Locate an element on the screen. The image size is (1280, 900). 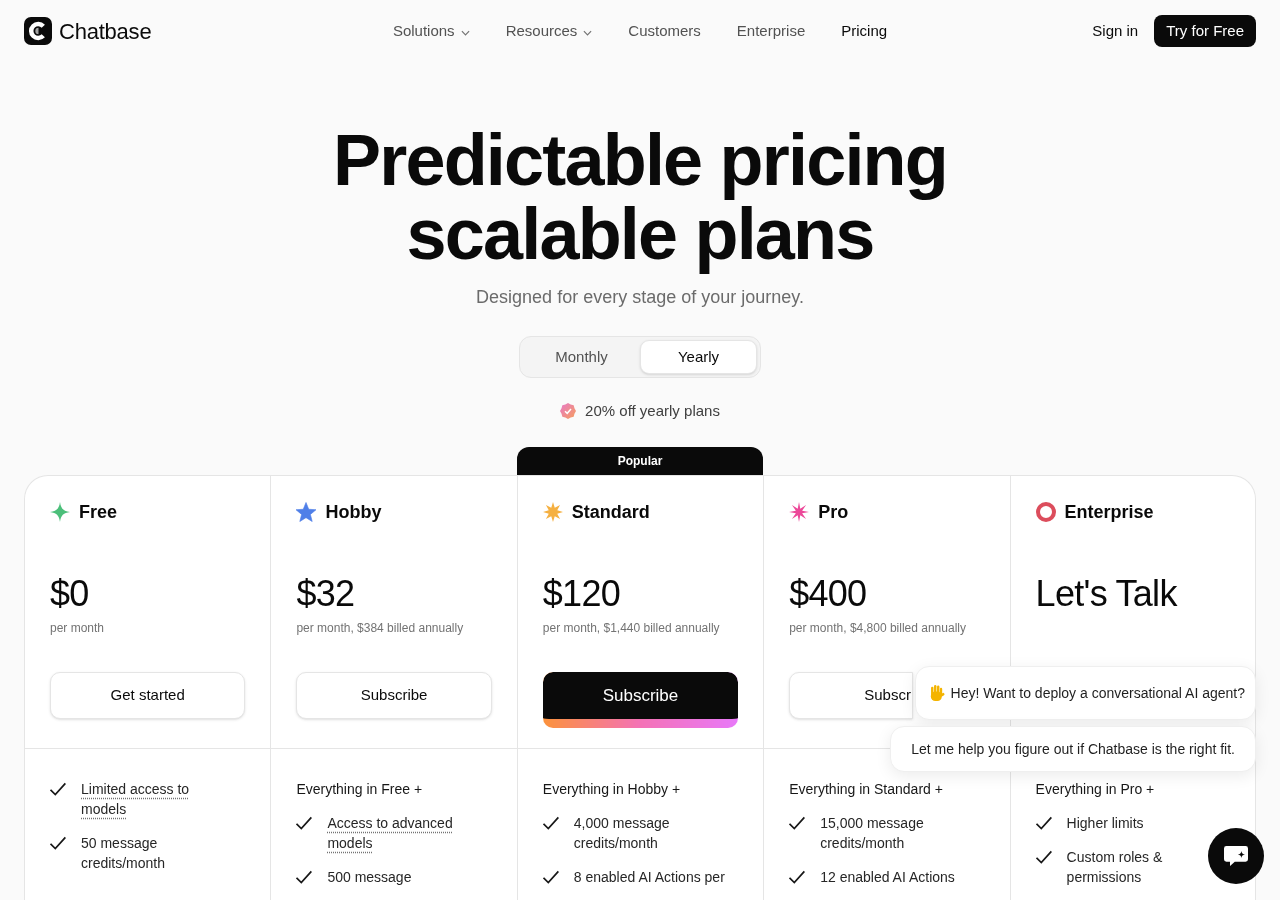
try-for-free-button: Try for Free is located at coordinates (1205, 31).